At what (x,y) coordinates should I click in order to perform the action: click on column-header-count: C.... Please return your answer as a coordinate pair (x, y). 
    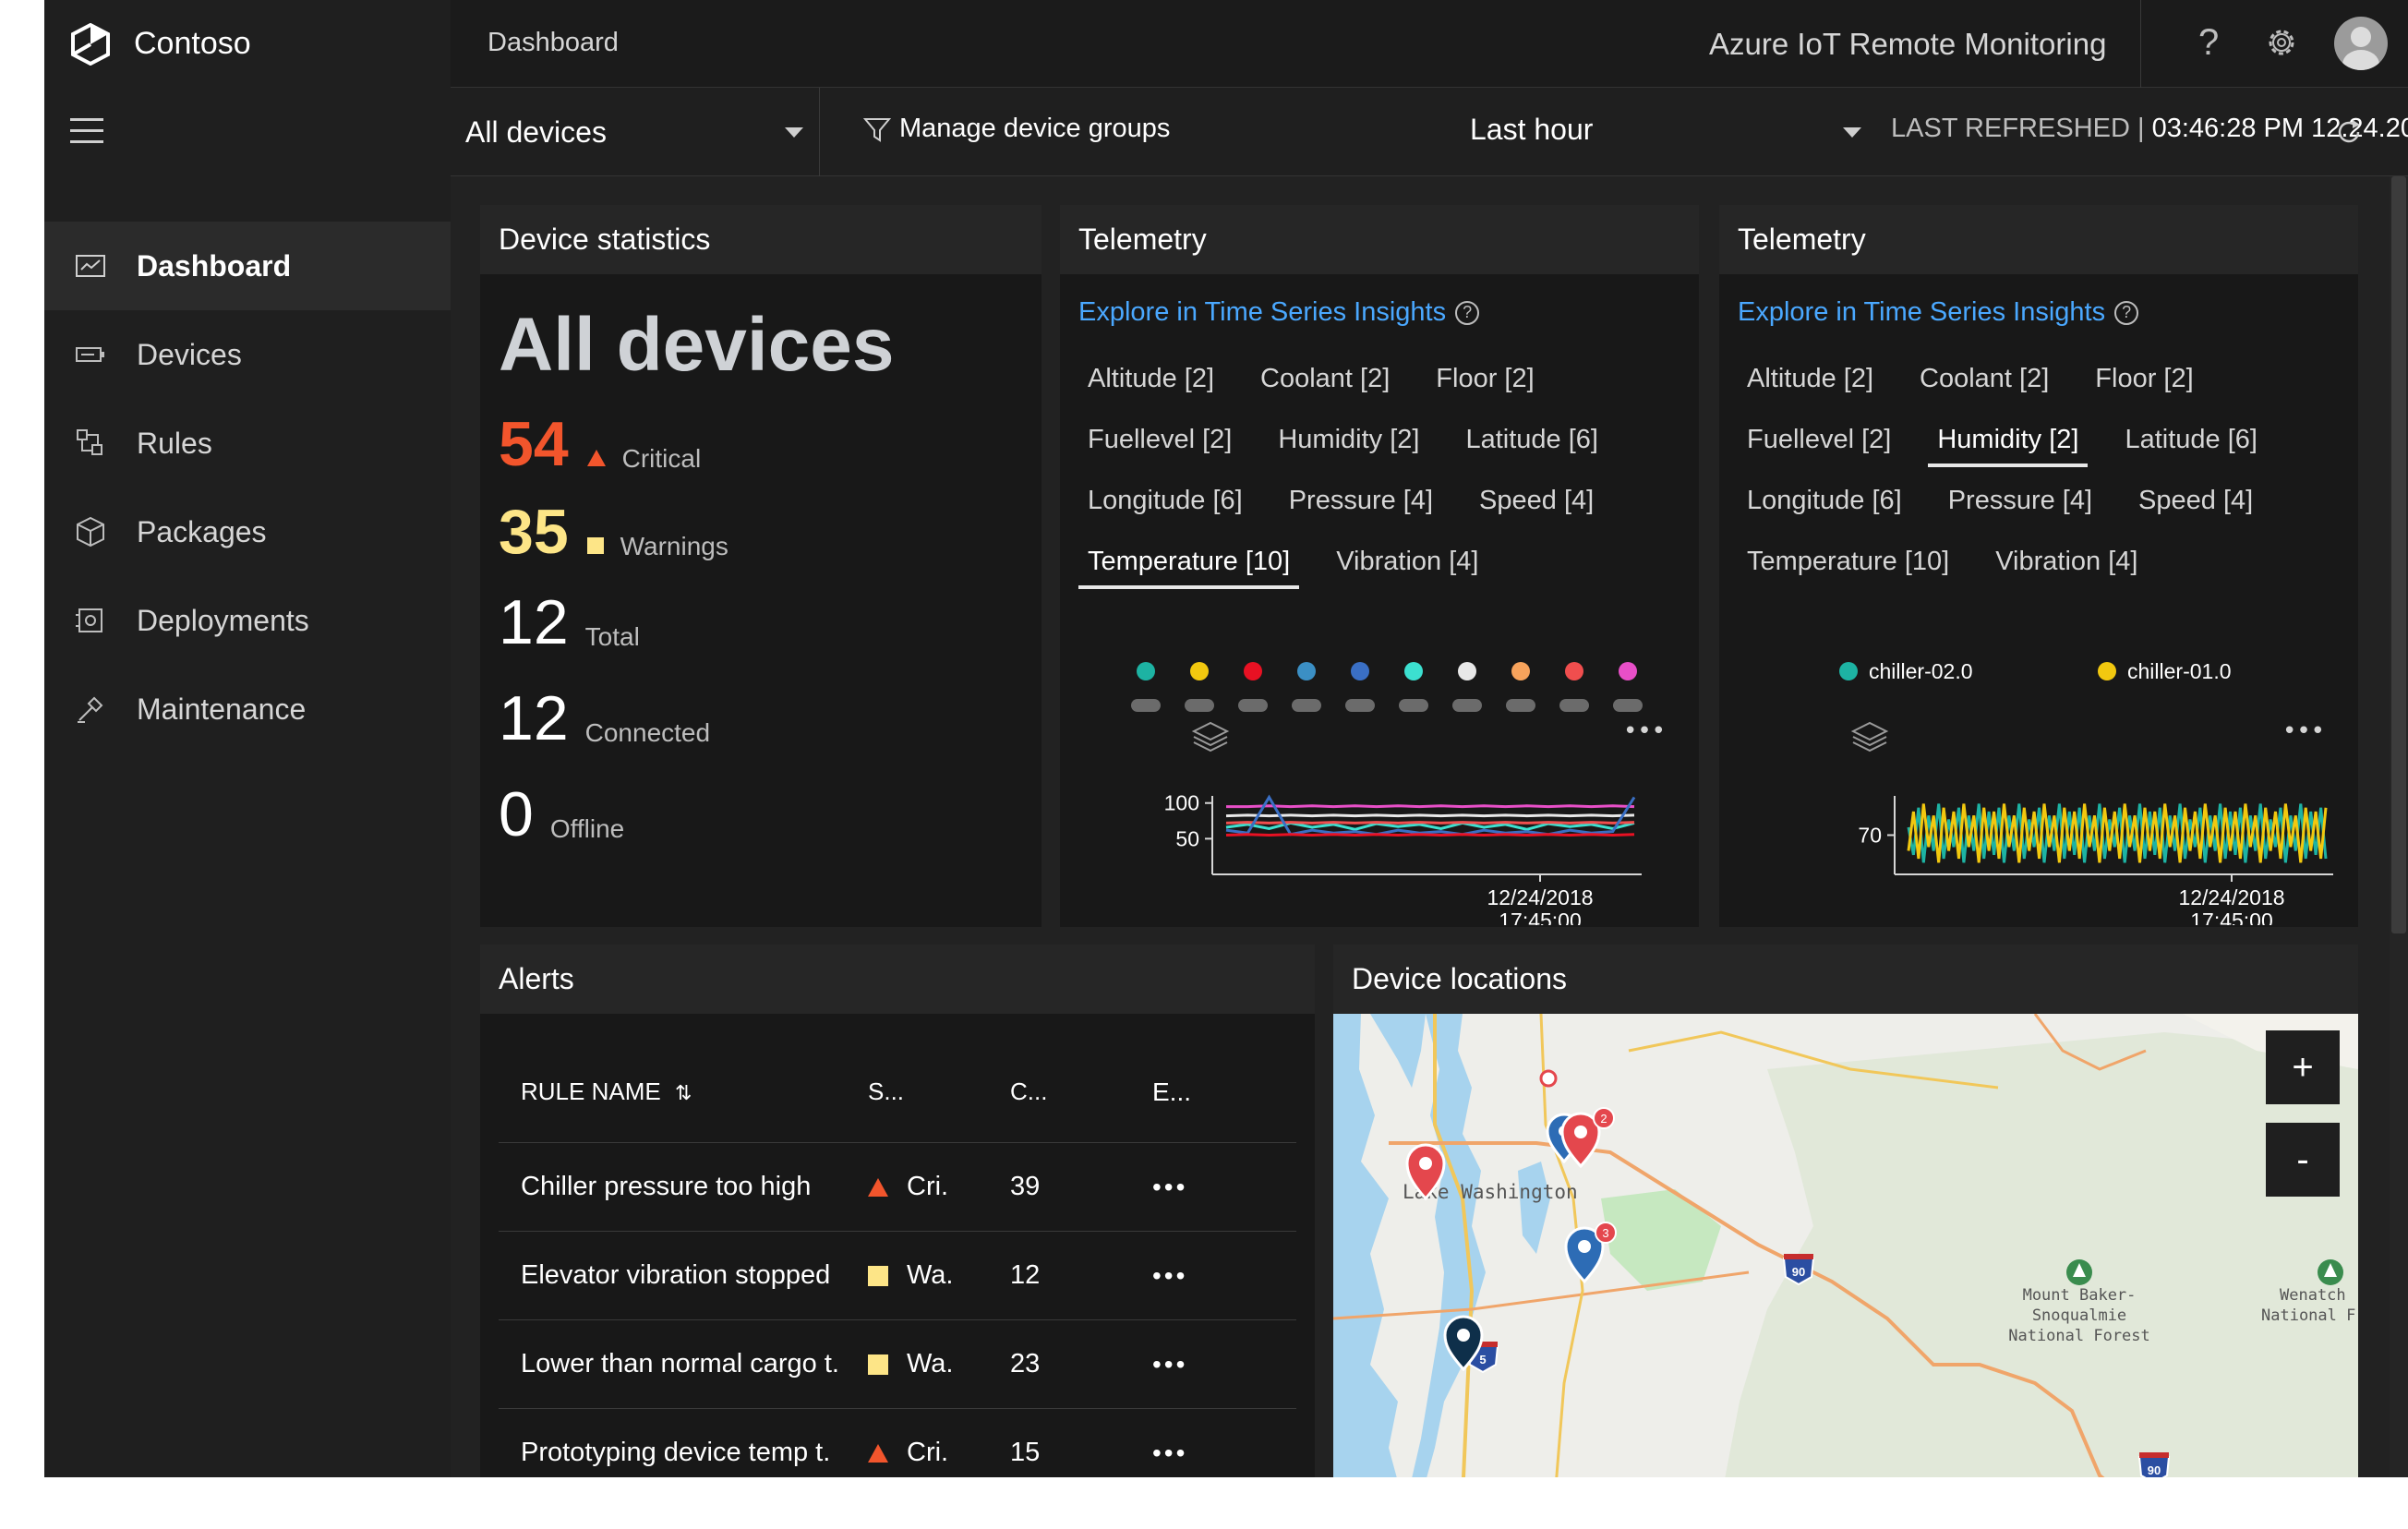
    Looking at the image, I should click on (1081, 1092).